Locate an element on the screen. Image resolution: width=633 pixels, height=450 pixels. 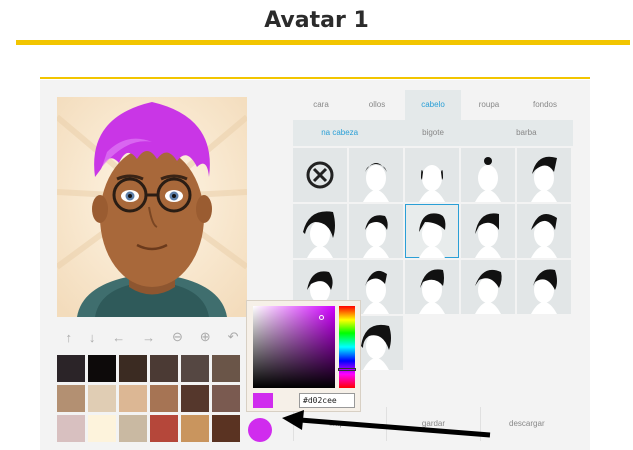
tab-fondos: fondos is located at coordinates (545, 105).